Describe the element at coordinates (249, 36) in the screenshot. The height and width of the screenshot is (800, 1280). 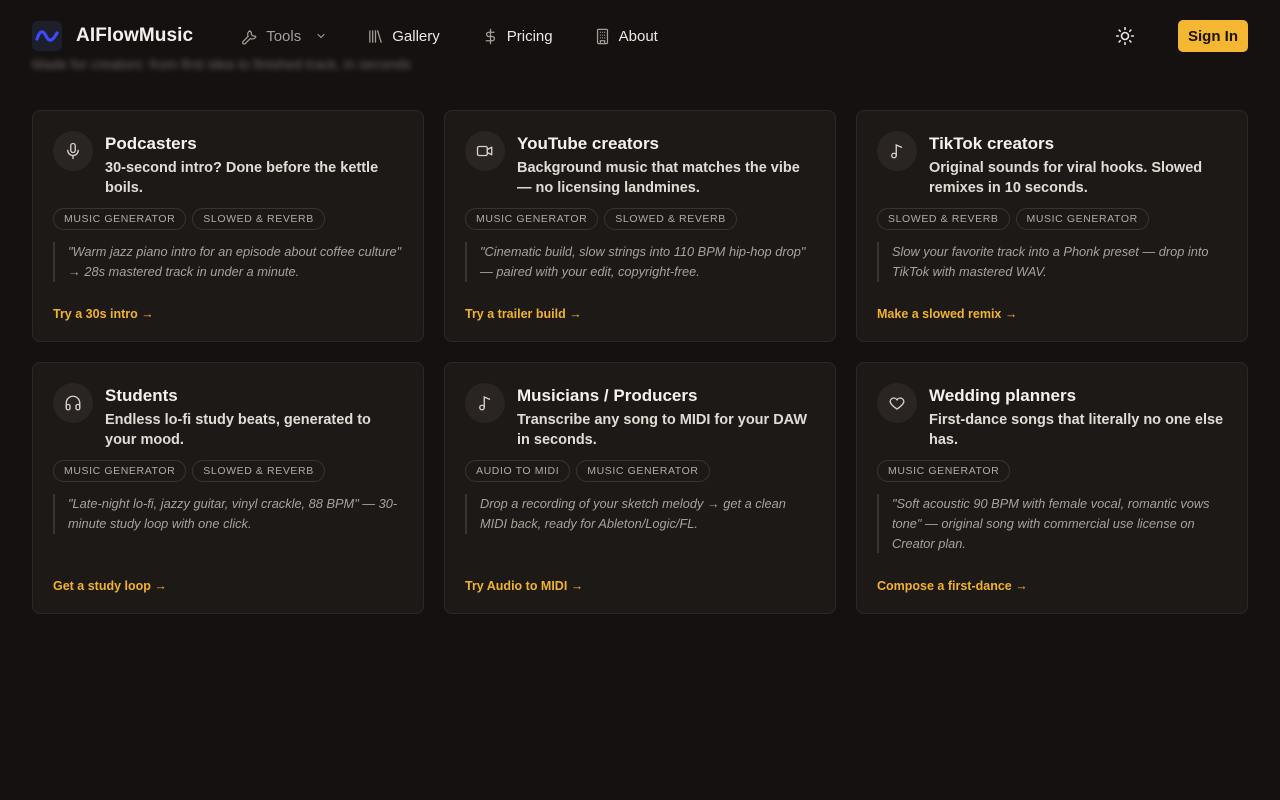
I see `wrench-icon` at that location.